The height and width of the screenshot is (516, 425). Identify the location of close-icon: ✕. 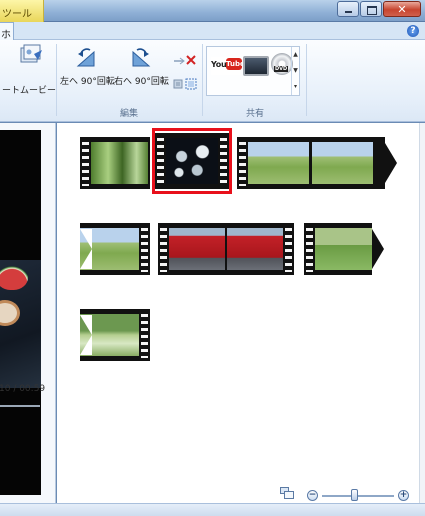
(402, 9).